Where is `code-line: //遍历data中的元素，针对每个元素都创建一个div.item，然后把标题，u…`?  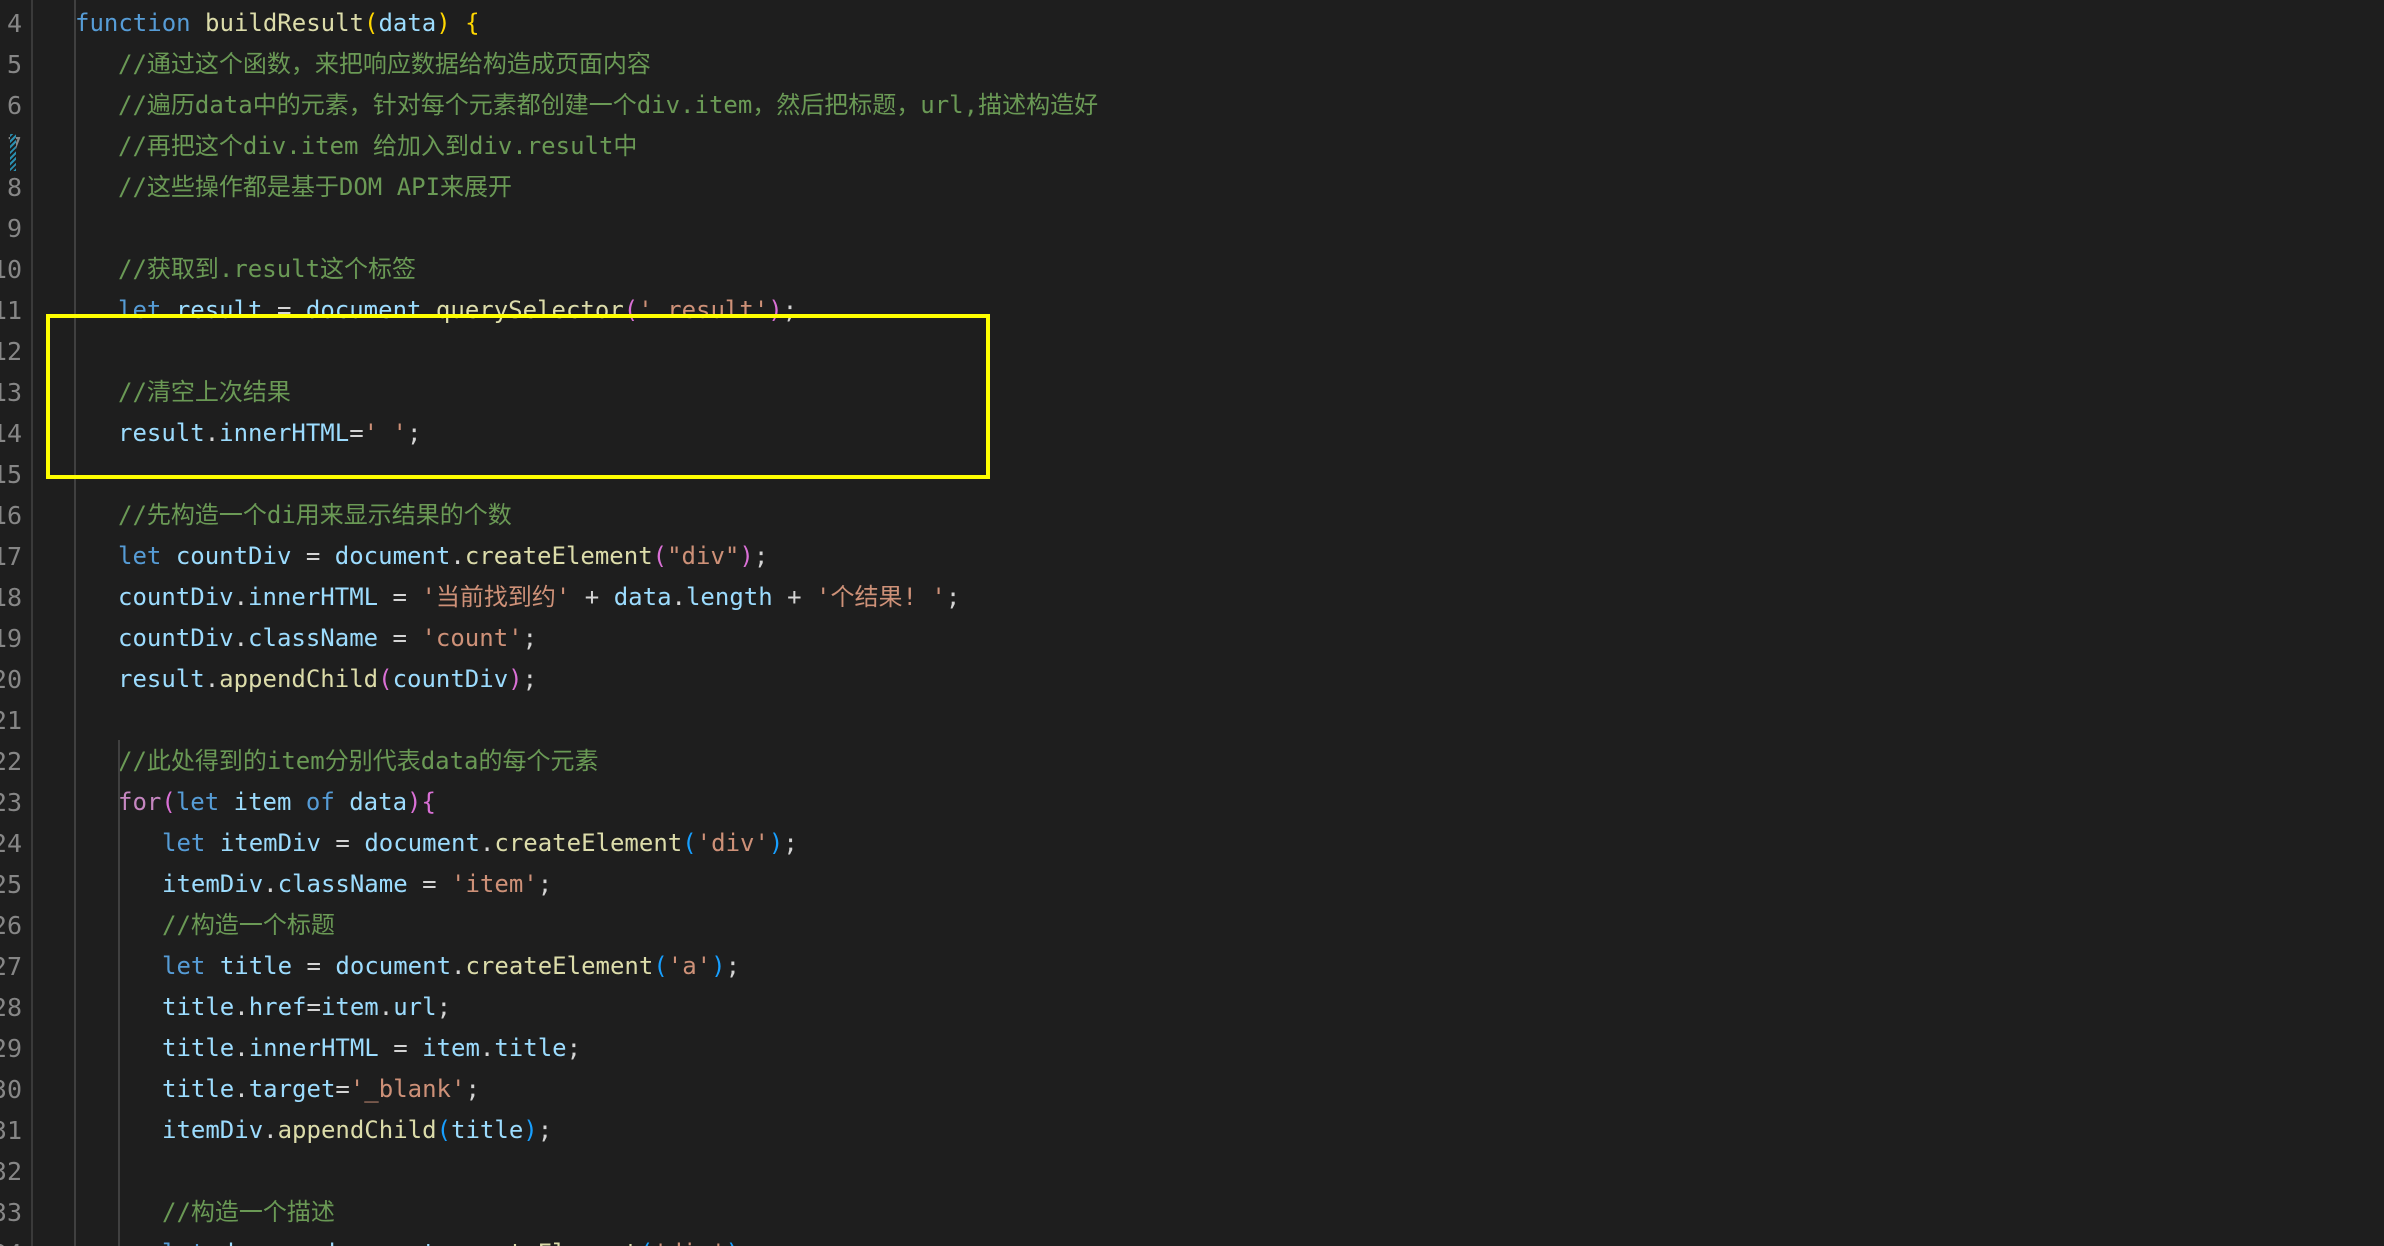 code-line: //遍历data中的元素，针对每个元素都创建一个div.item，然后把标题，u… is located at coordinates (608, 105).